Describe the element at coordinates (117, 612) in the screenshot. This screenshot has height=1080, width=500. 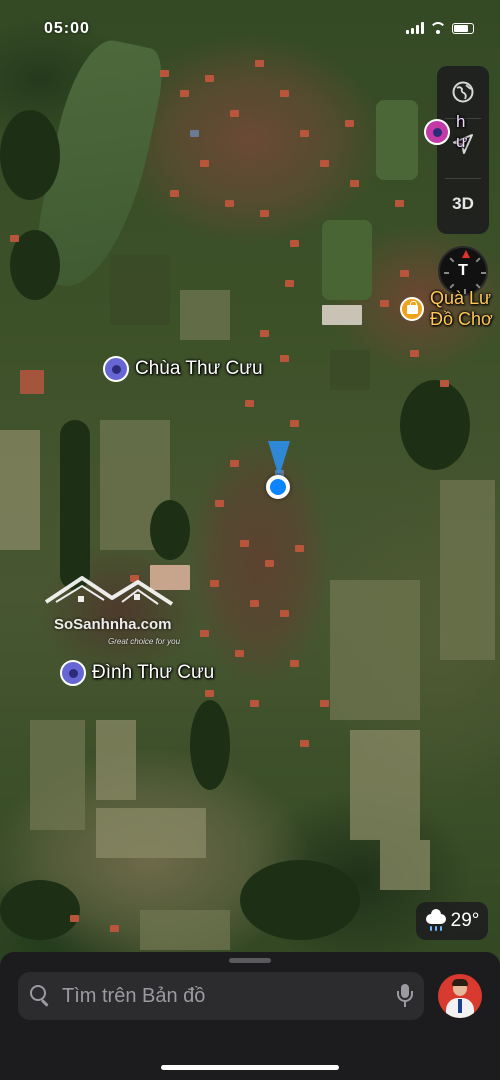
I see `watermark: SoSanhnha.com Great choice for you` at that location.